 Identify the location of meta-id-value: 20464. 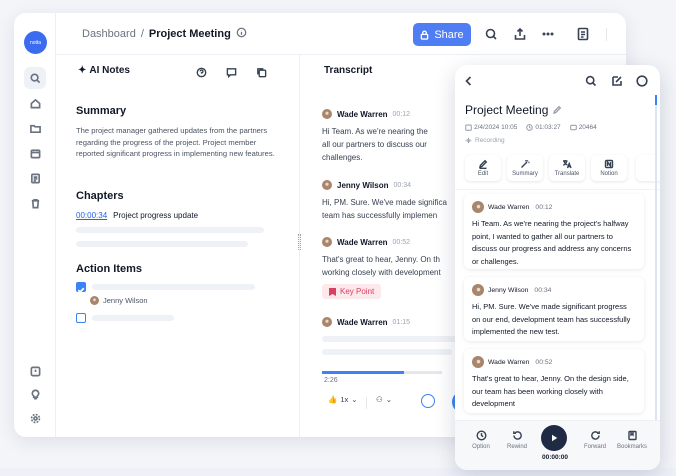
(587, 127).